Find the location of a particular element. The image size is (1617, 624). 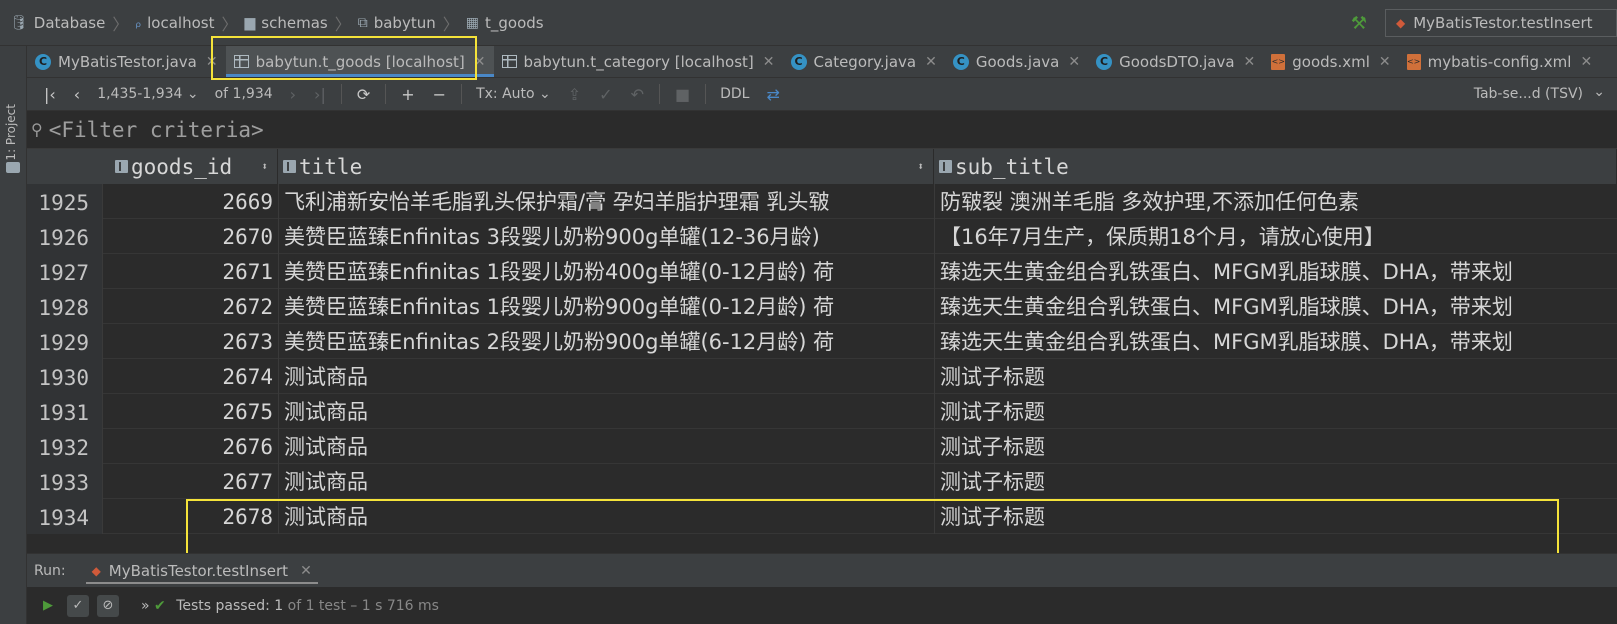

table-row: 1930 2674 测试商品 测试子标题 is located at coordinates (822, 376).